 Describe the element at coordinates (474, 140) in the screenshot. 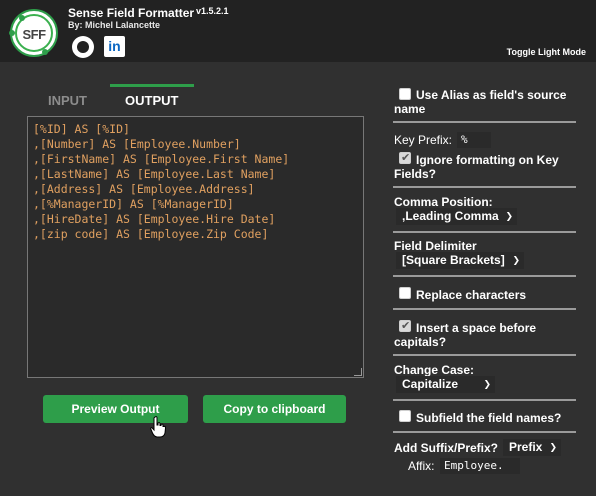

I see `key-prefix-input: %` at that location.